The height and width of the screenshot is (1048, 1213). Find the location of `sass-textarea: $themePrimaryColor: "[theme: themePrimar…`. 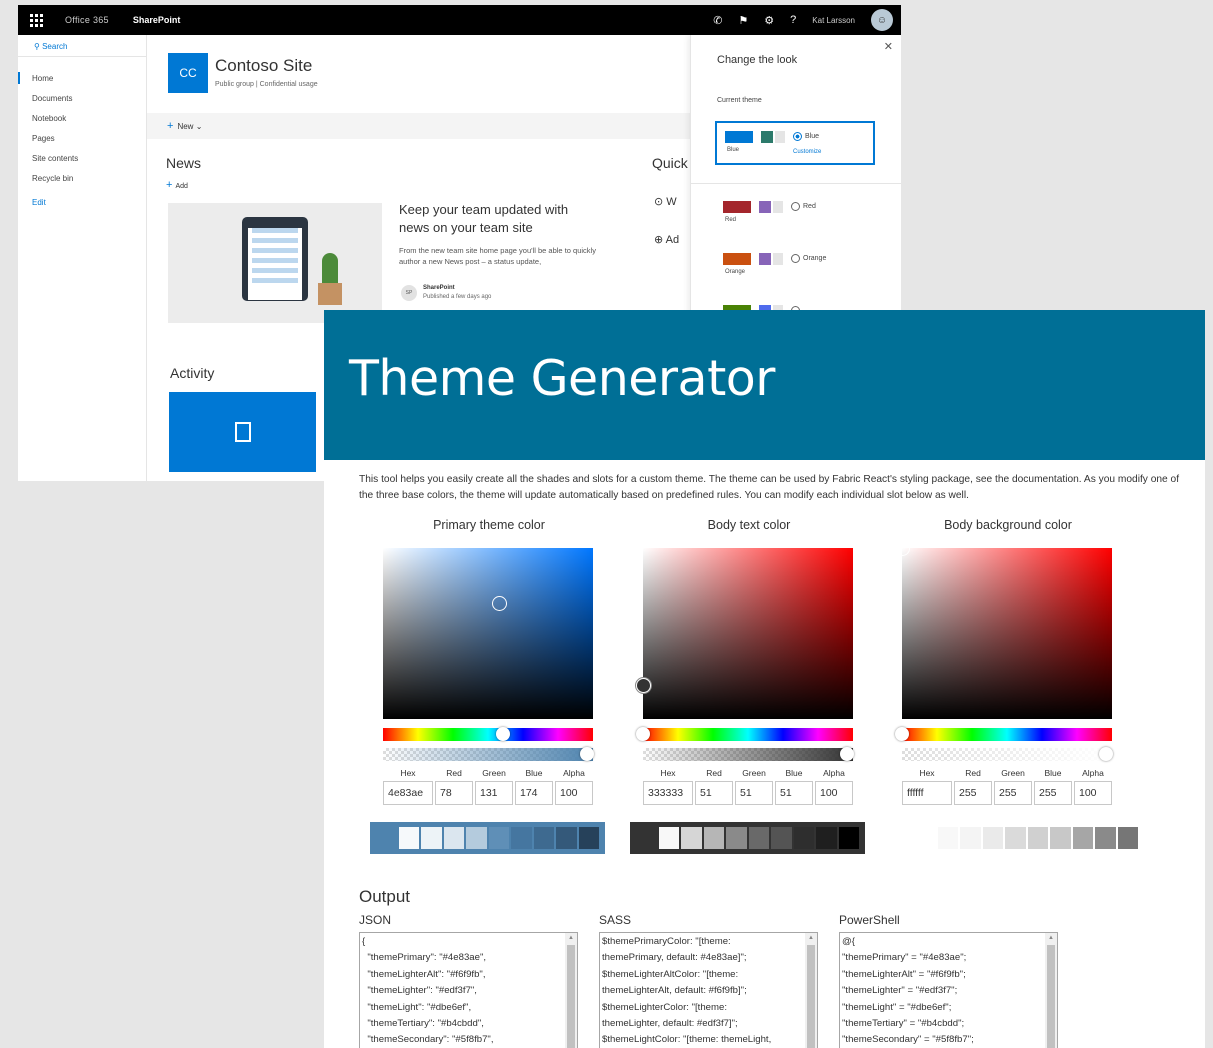

sass-textarea: $themePrimaryColor: "[theme: themePrimar… is located at coordinates (708, 990).